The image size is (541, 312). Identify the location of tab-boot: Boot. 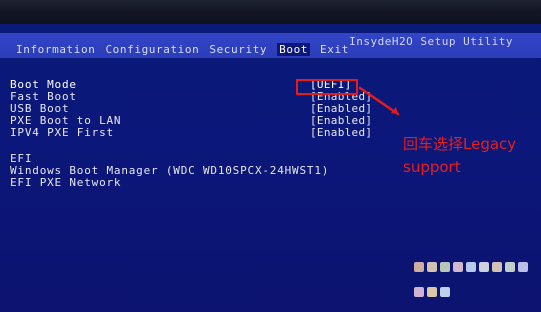
(294, 49).